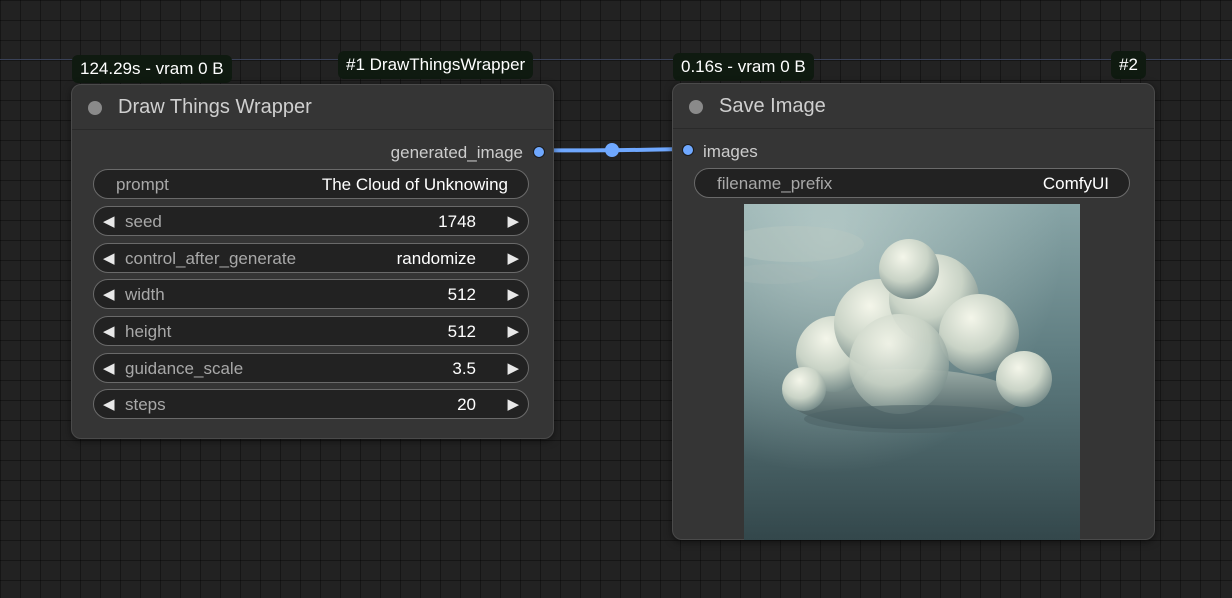  Describe the element at coordinates (148, 331) in the screenshot. I see `height-label: height` at that location.